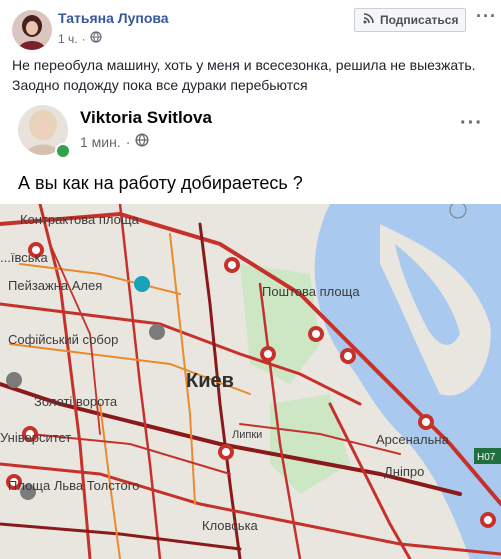 This screenshot has width=501, height=559. I want to click on map-label: Дніпро, so click(404, 471).